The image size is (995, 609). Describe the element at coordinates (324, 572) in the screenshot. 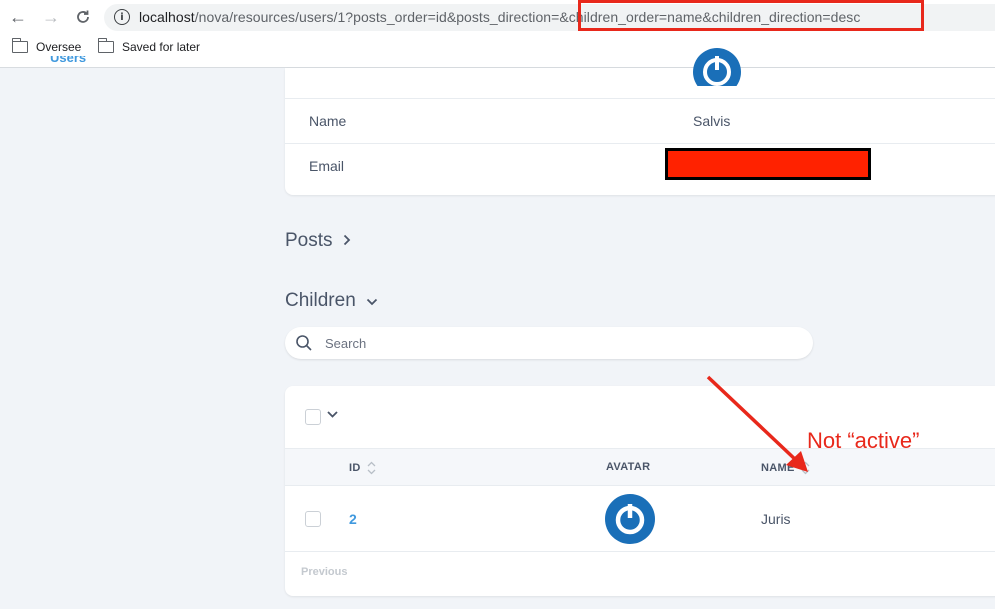

I see `previous-page-button: Previous` at that location.